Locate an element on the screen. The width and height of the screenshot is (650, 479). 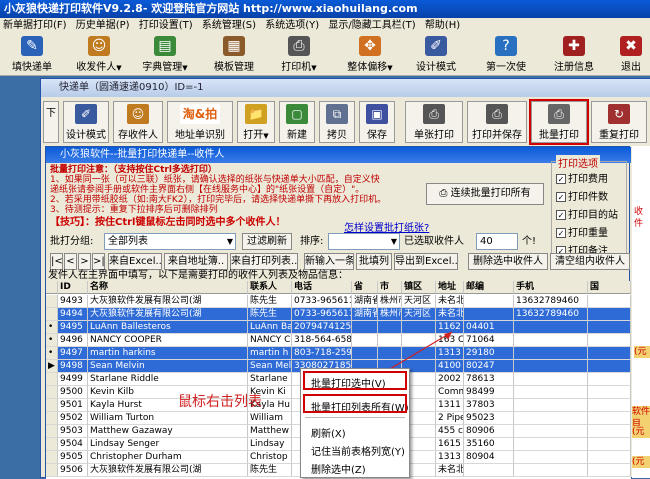
new-entry-button: 新输入一条 is located at coordinates (329, 261).